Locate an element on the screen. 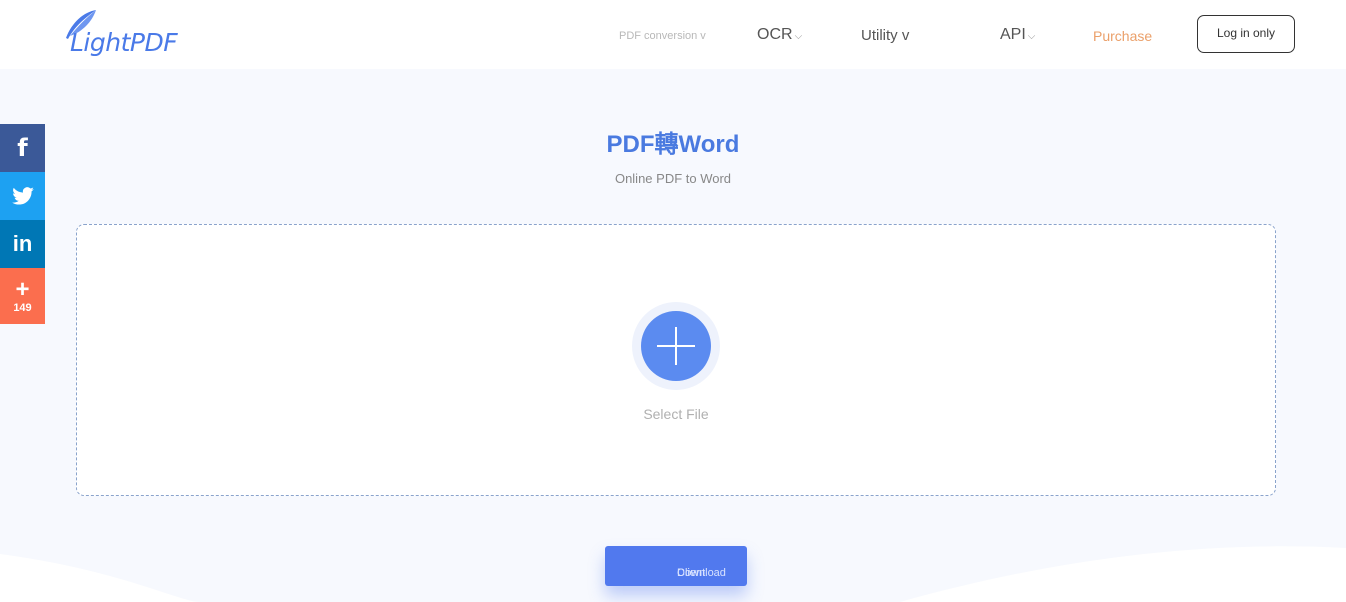 This screenshot has height=602, width=1346. nav-purchase-label: Purchase is located at coordinates (1123, 36).